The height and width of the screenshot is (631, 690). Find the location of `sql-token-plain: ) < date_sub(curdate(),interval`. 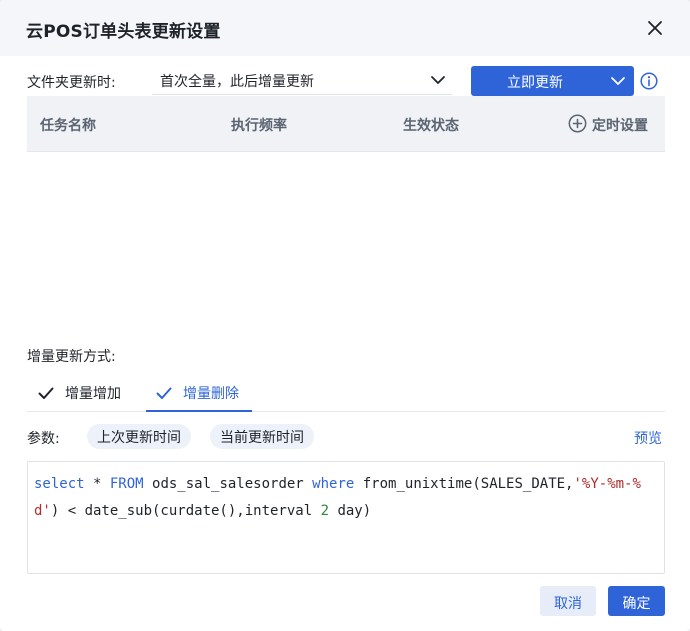

sql-token-plain: ) < date_sub(curdate(),interval is located at coordinates (185, 511).